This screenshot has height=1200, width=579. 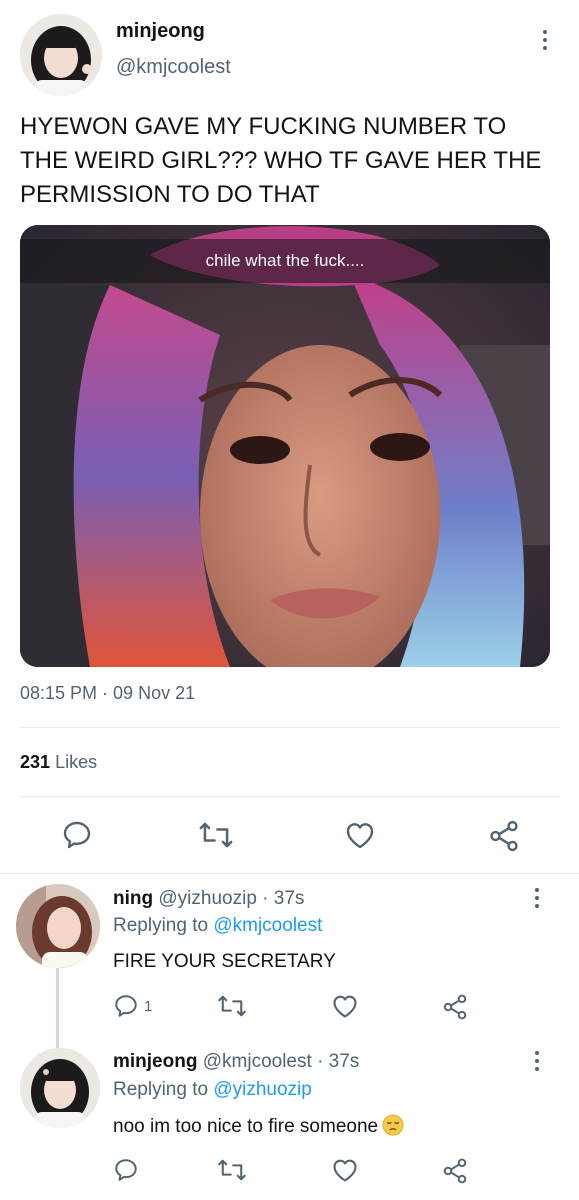 I want to click on reply-meta: ning @yizhuozip · 37s, so click(x=208, y=899).